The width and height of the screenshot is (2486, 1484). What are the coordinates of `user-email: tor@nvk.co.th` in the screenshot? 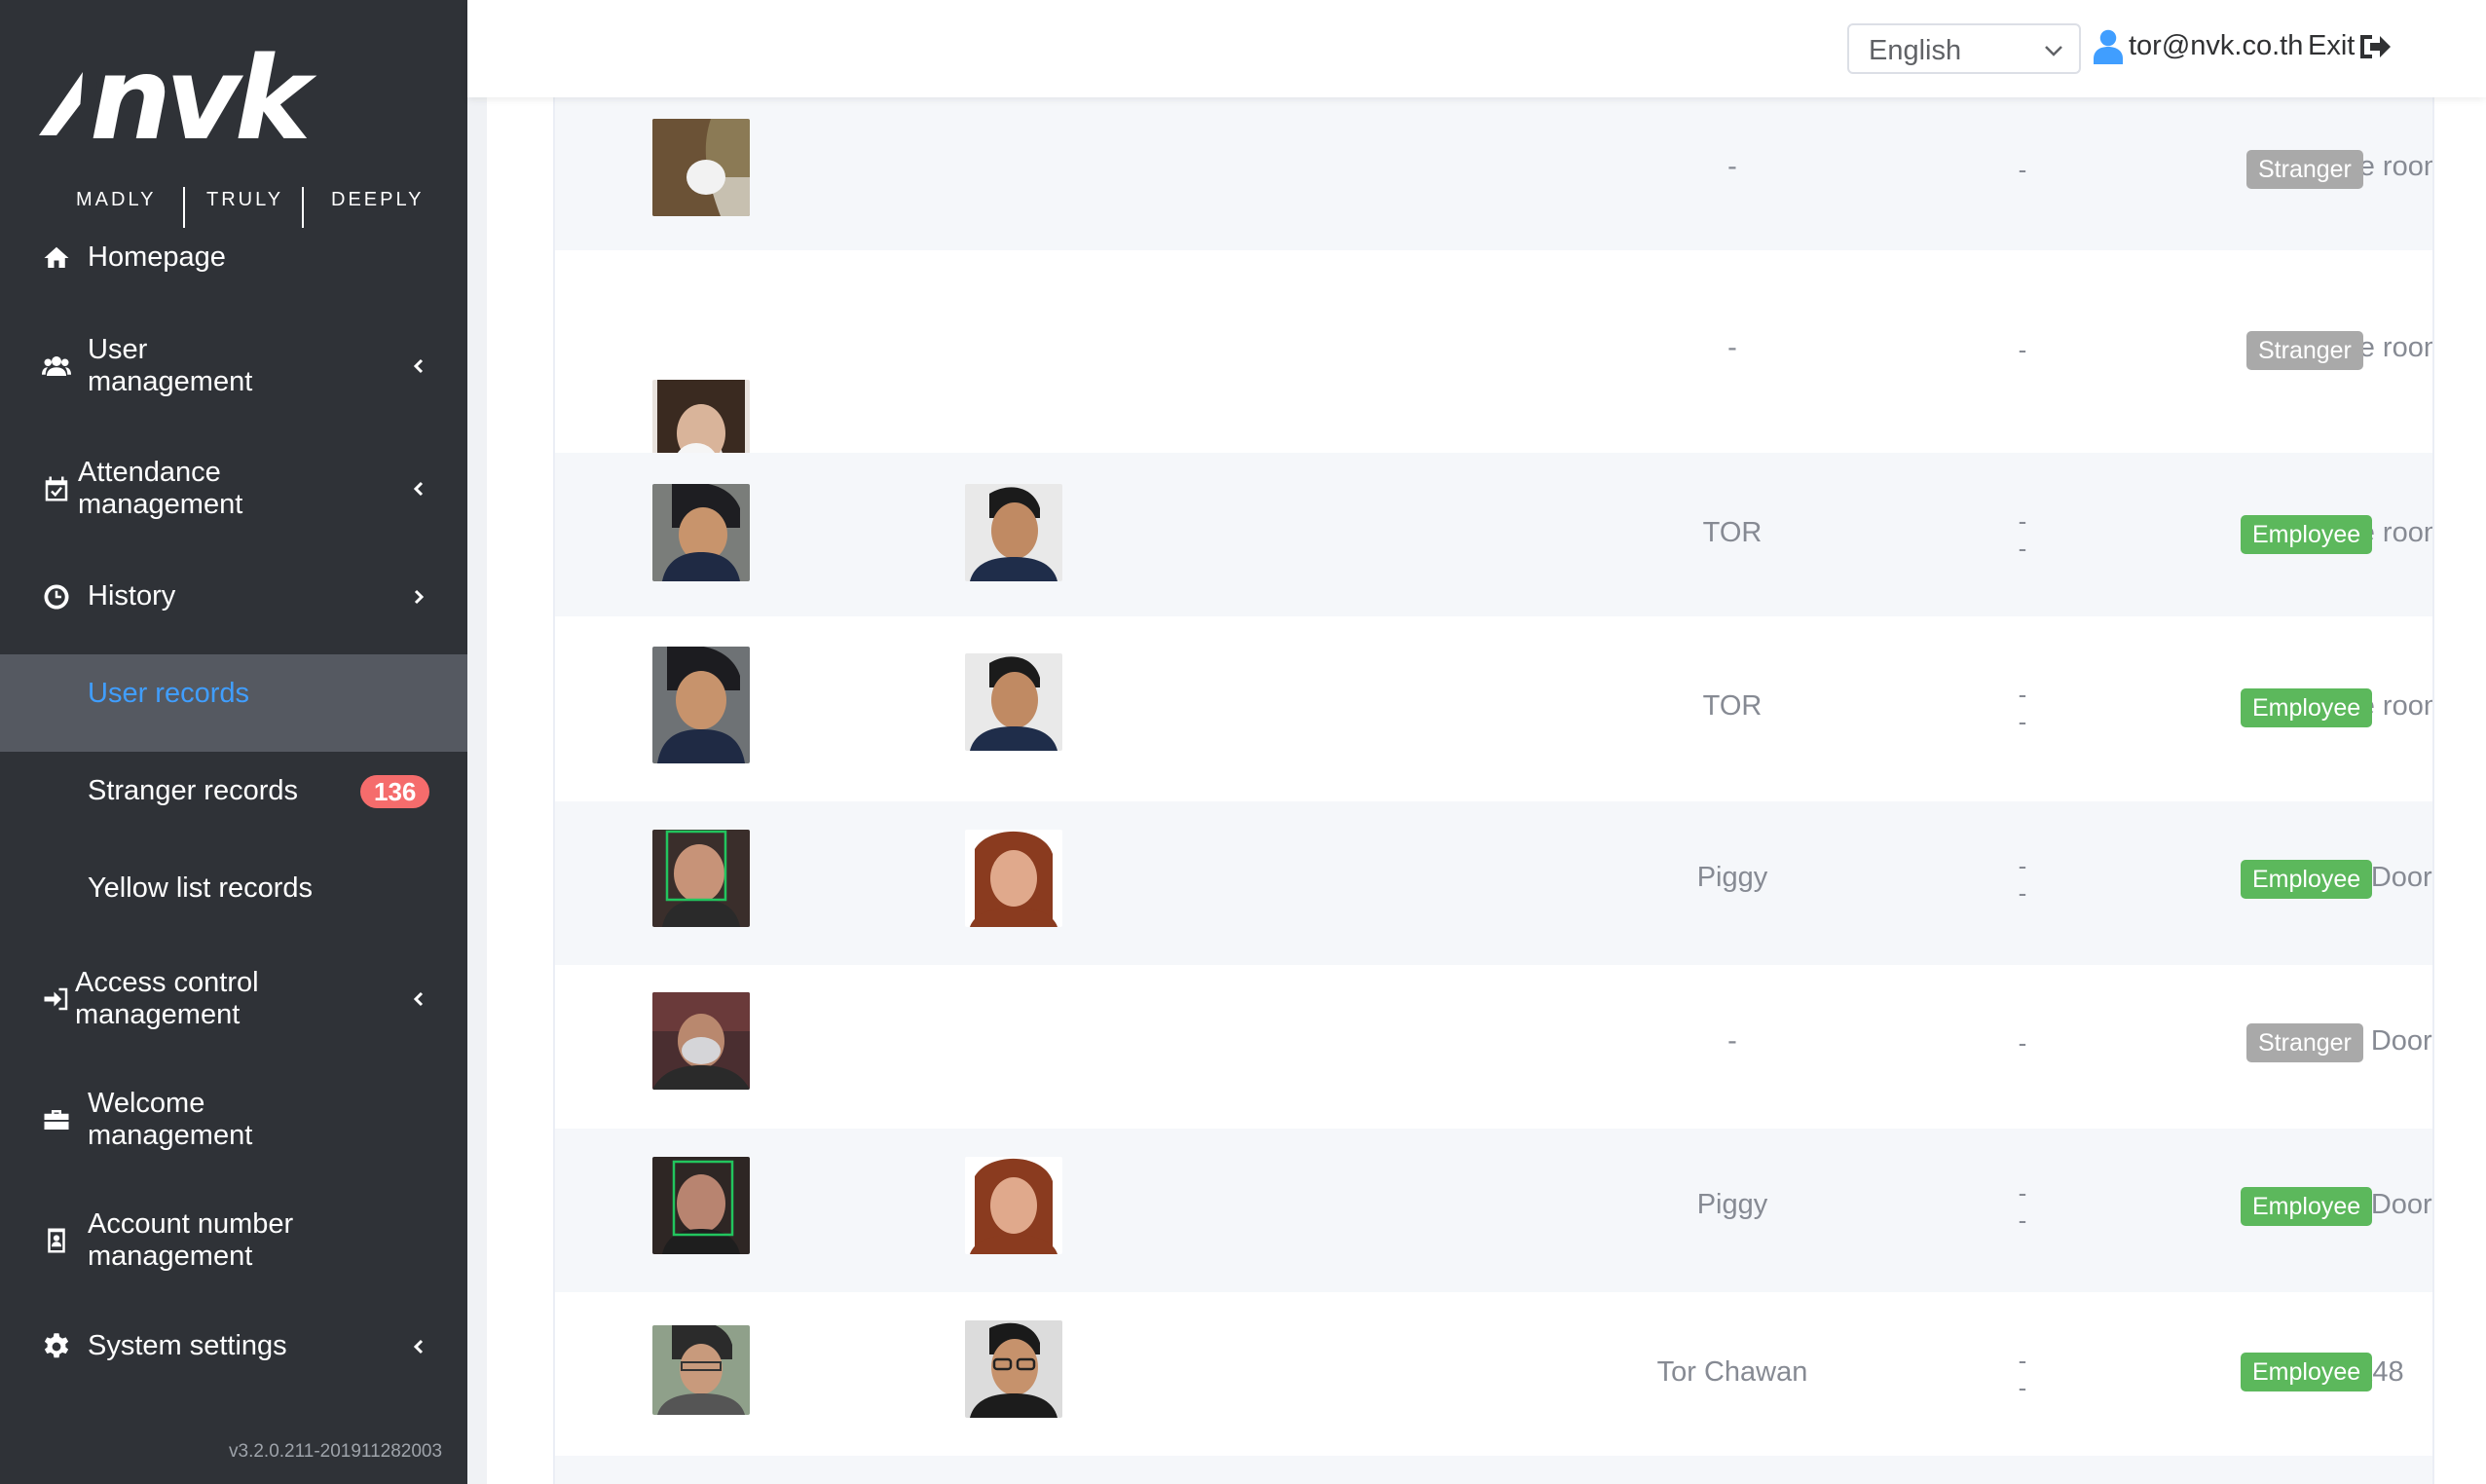 It's located at (2216, 45).